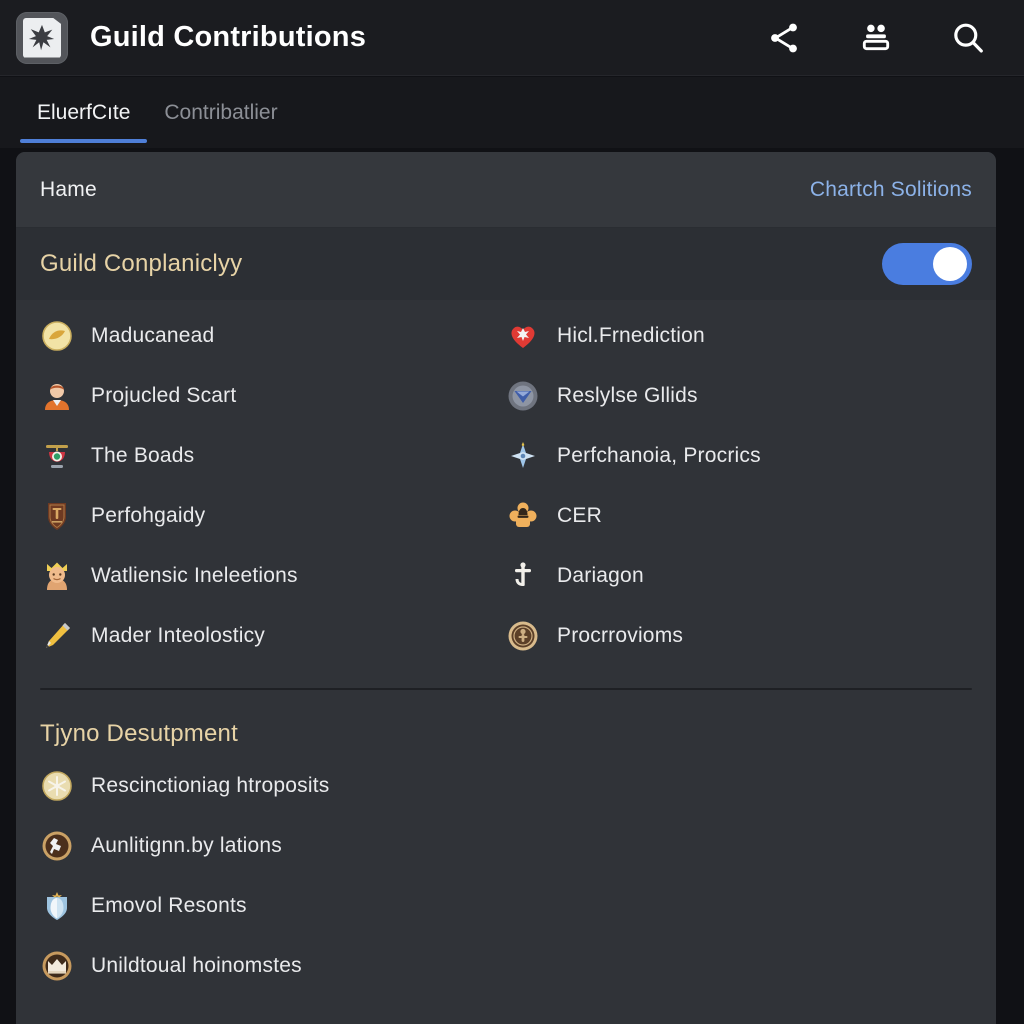  What do you see at coordinates (876, 38) in the screenshot?
I see `group-members-icon` at bounding box center [876, 38].